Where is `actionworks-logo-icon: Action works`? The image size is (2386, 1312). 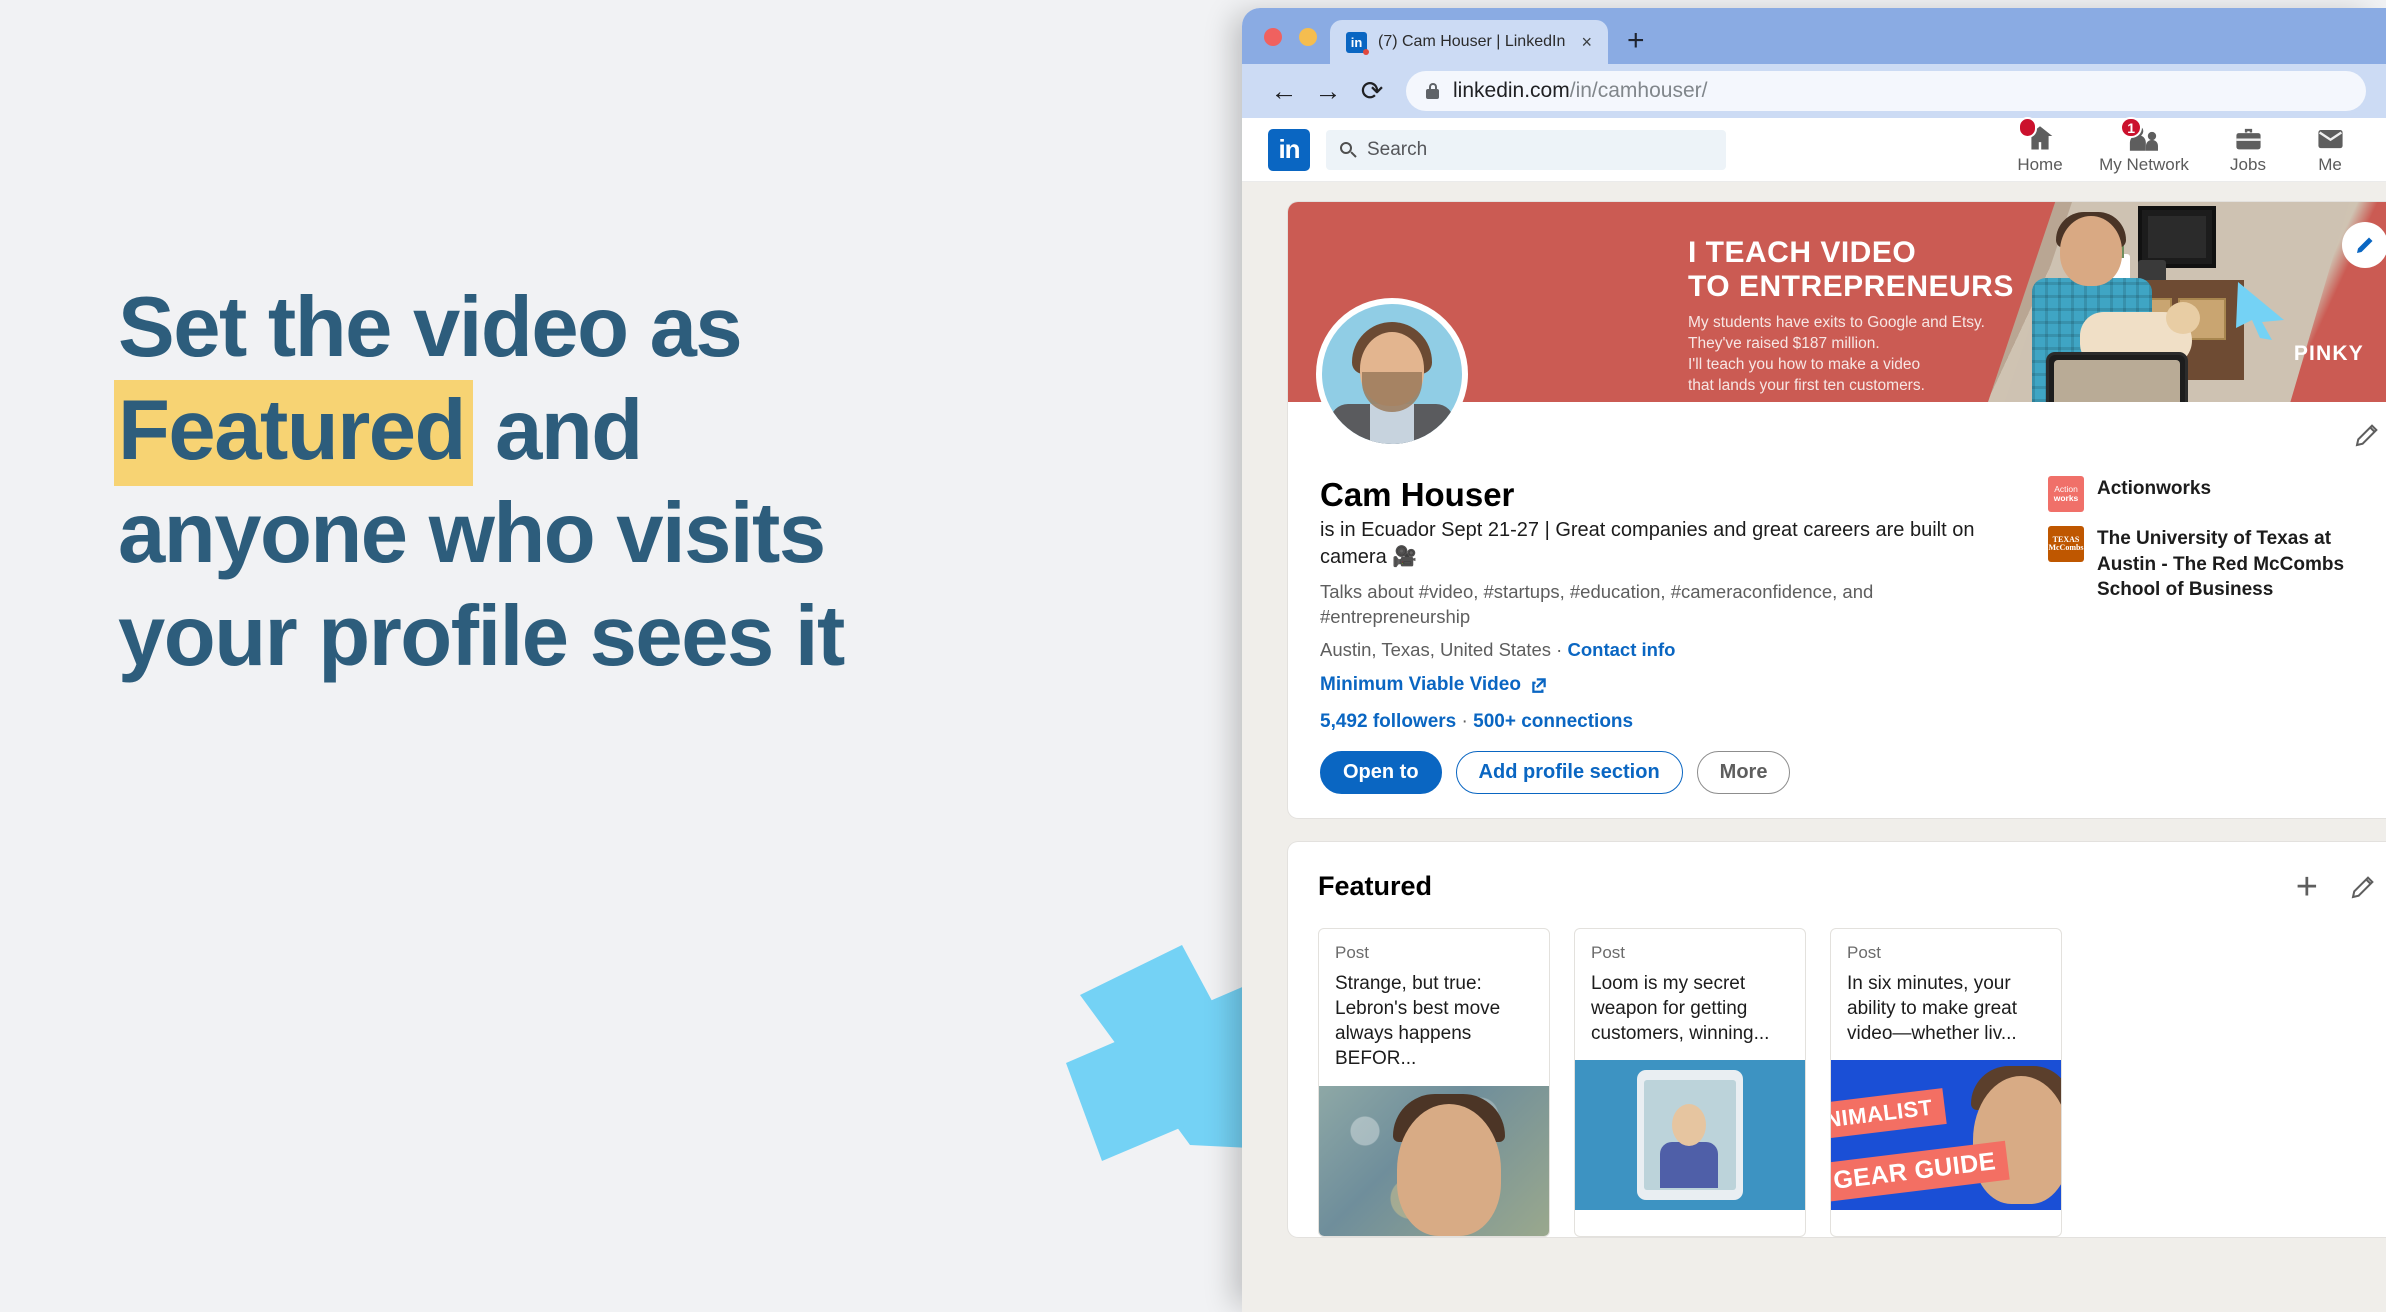 actionworks-logo-icon: Action works is located at coordinates (2066, 494).